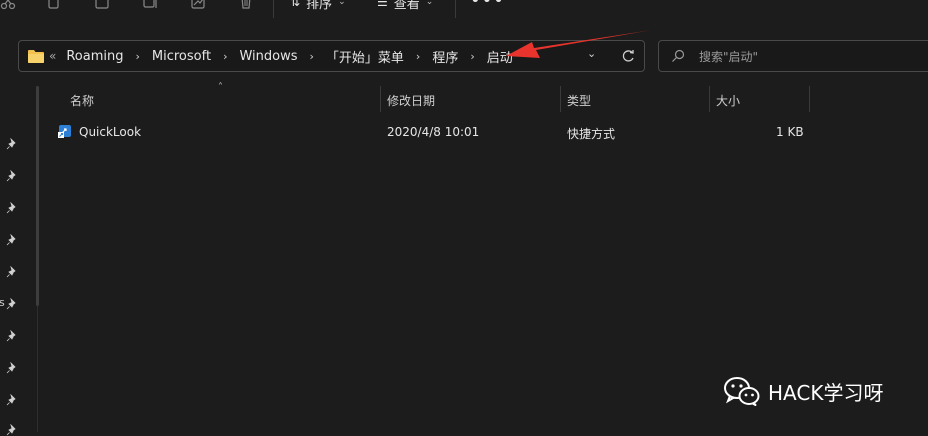 The height and width of the screenshot is (436, 928). I want to click on command-bar: ⇅ 排序 ⌄ ☰ 查看 ⌄ •••, so click(464, 11).